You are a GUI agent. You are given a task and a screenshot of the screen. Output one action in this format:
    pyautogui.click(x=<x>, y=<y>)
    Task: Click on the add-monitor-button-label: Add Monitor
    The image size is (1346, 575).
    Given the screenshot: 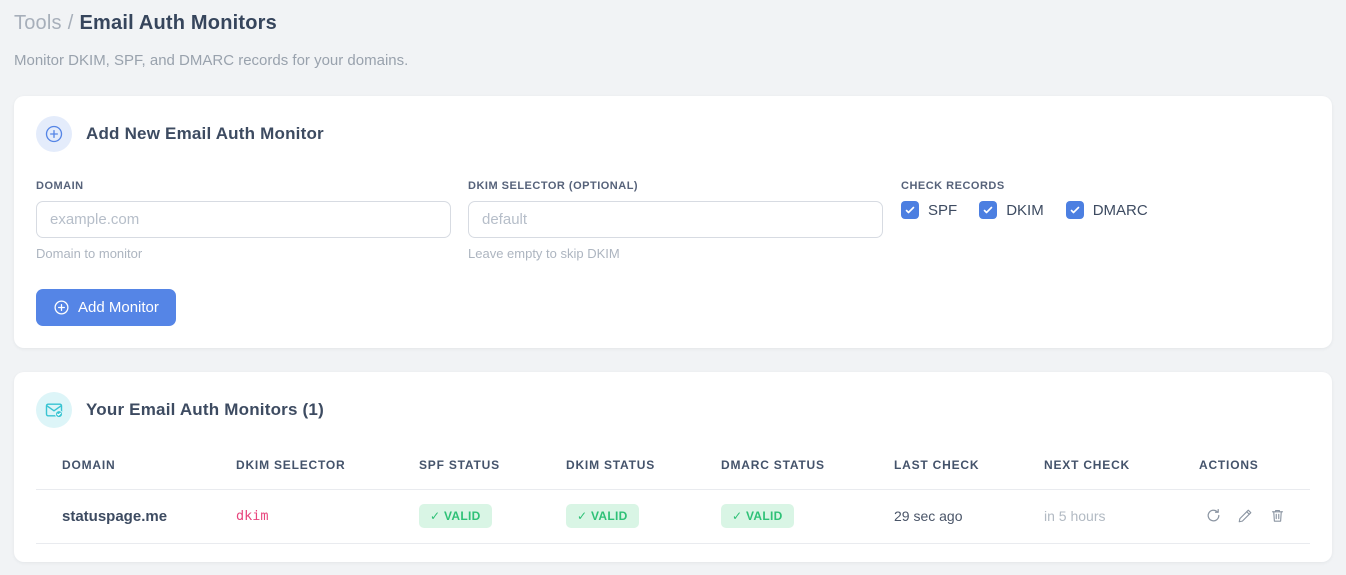 What is the action you would take?
    pyautogui.click(x=118, y=307)
    